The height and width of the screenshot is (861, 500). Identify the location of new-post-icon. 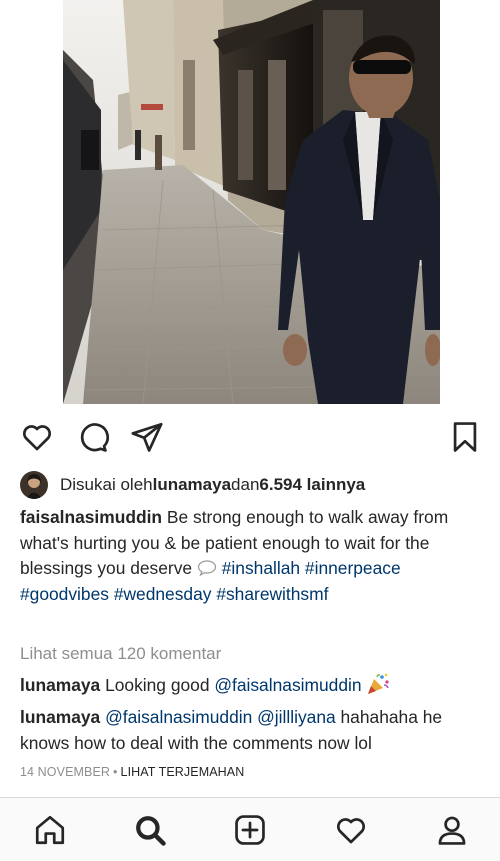
(250, 830).